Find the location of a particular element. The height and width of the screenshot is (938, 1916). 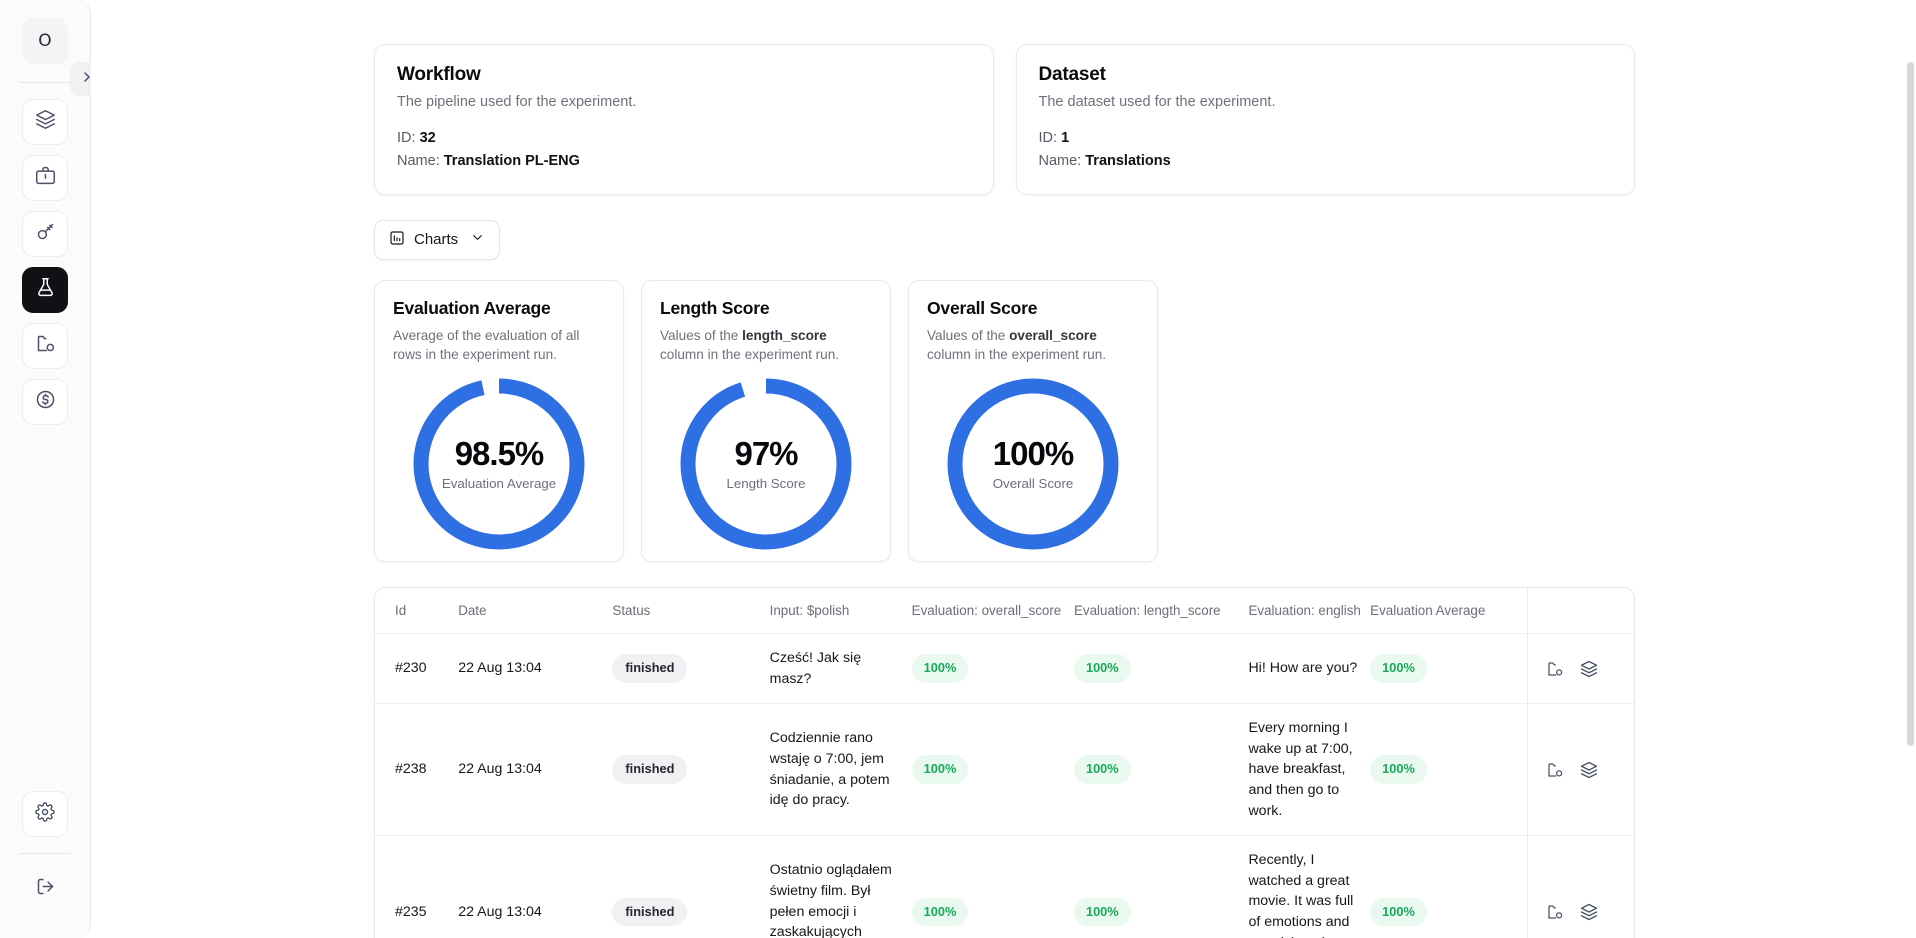

dataset-id-label: ID: is located at coordinates (1048, 138).